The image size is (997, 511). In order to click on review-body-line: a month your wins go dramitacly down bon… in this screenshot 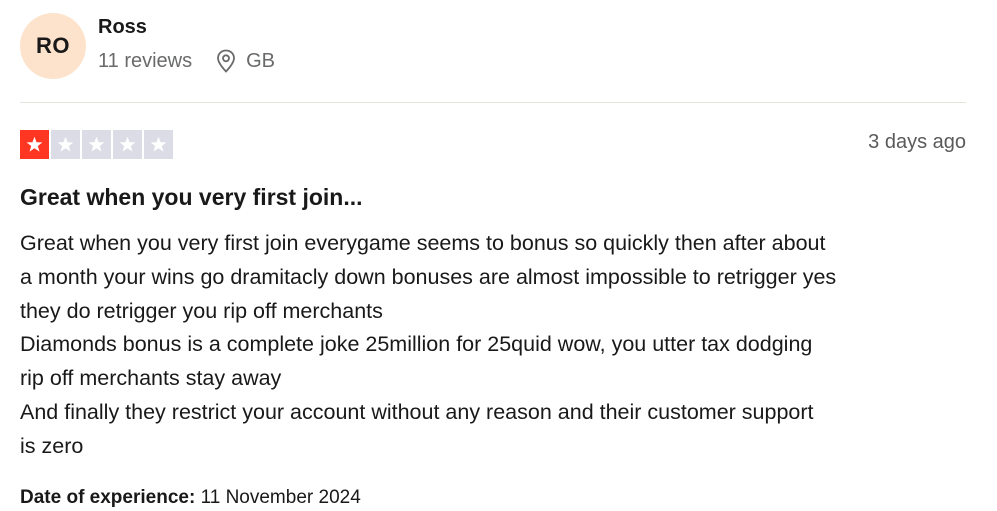, I will do `click(428, 276)`.